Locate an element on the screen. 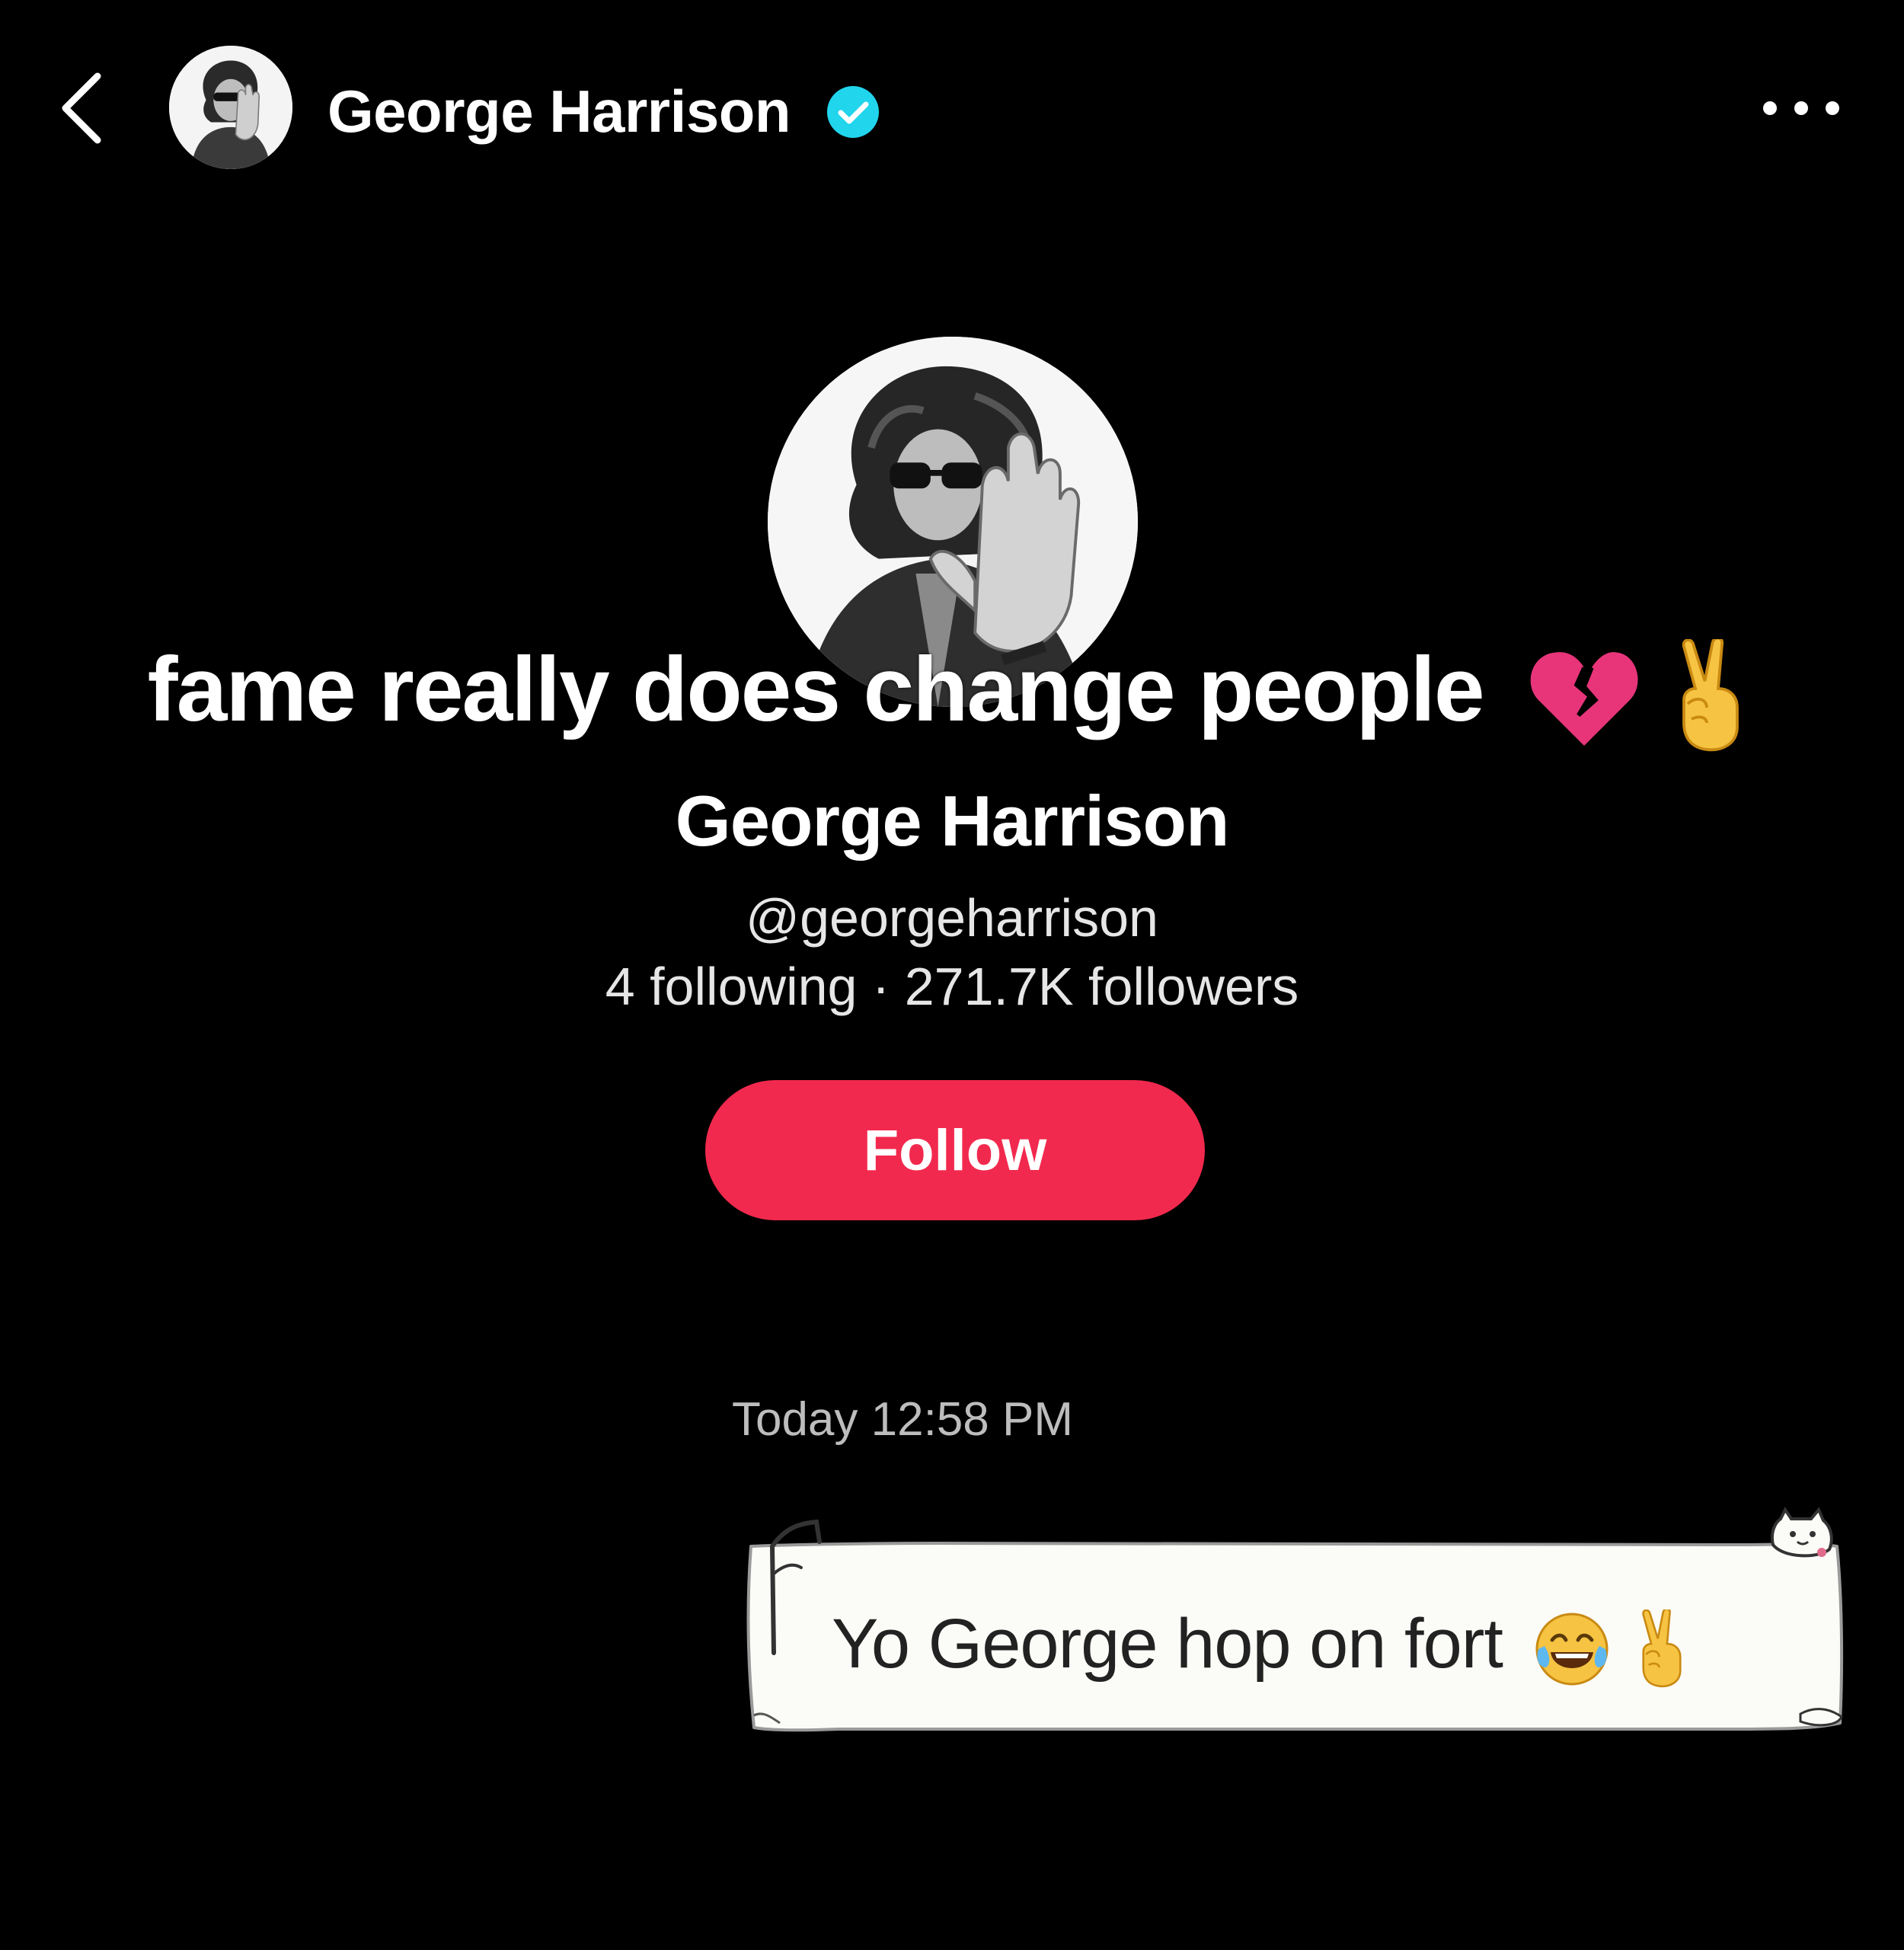  message-timestamp: Today 12:58 PM is located at coordinates (903, 1419).